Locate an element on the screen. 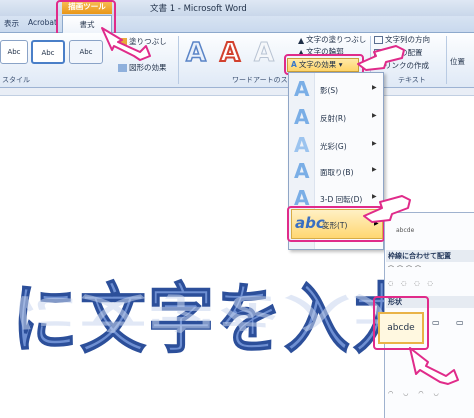 The image size is (474, 418). shape-style-sample-3: Abc is located at coordinates (86, 52).